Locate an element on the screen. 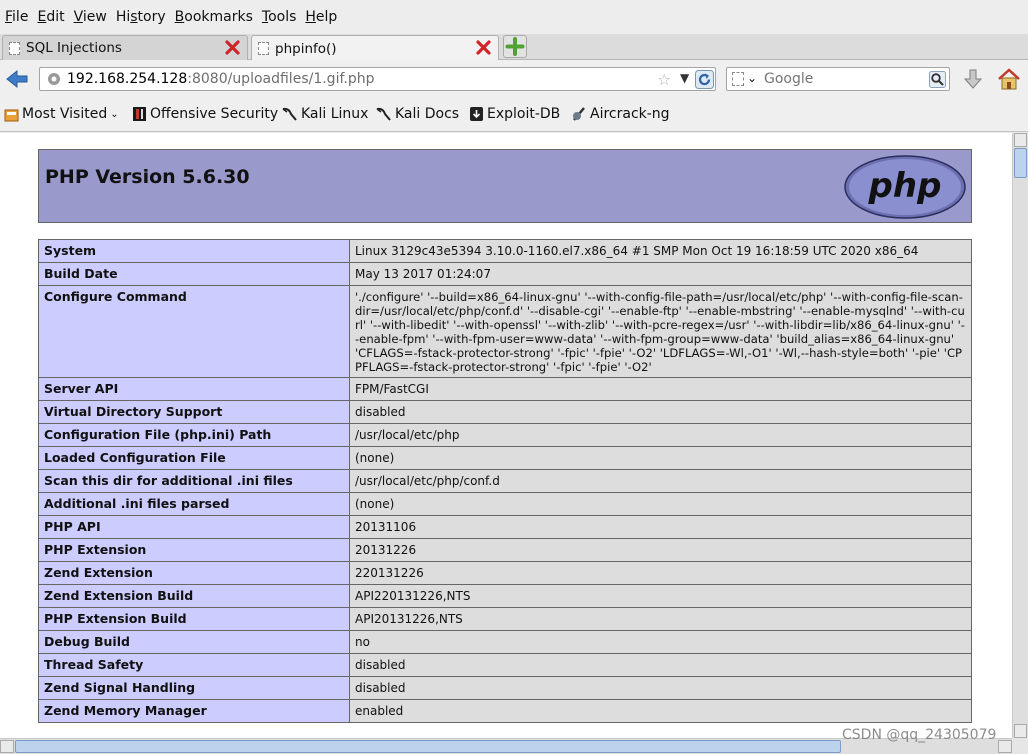  row-key: Scan this dir for additional .ini files is located at coordinates (194, 481).